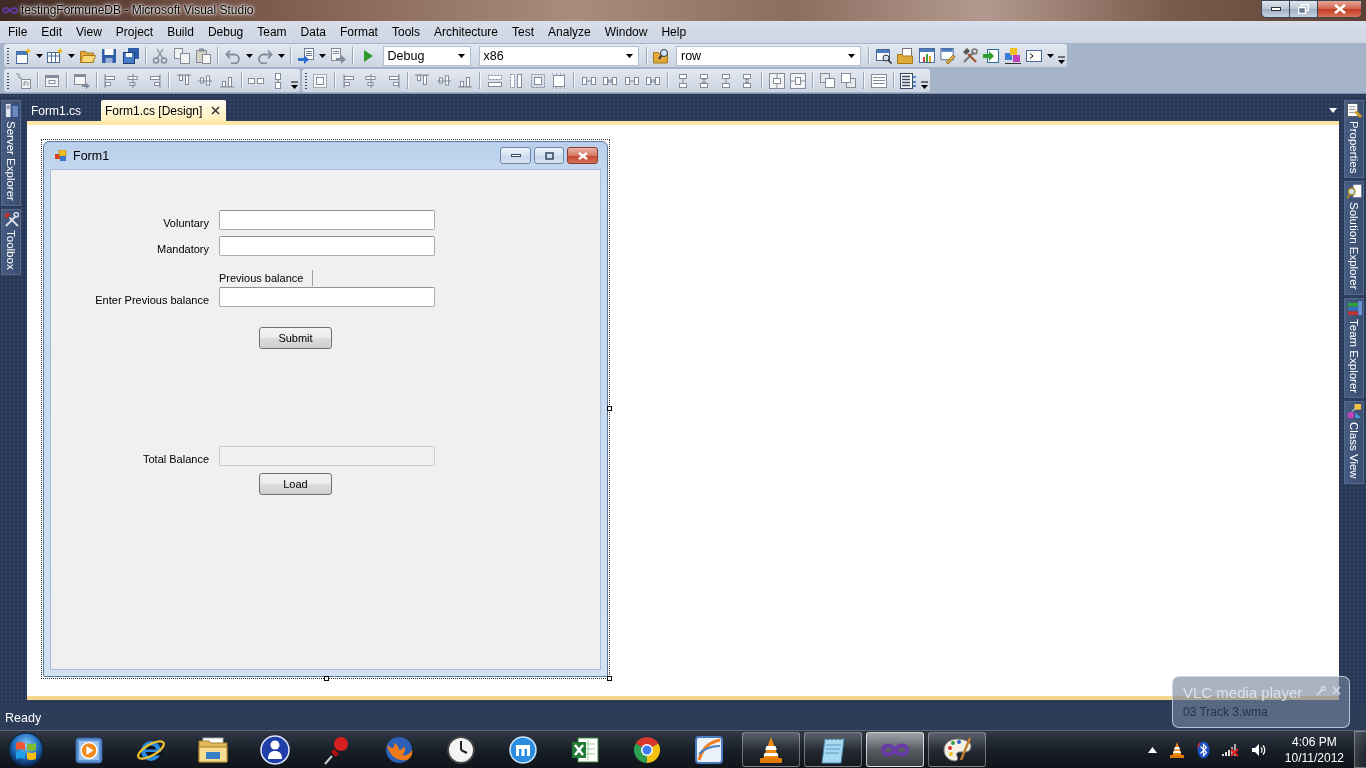 This screenshot has height=768, width=1366. Describe the element at coordinates (203, 55) in the screenshot. I see `paste-icon` at that location.